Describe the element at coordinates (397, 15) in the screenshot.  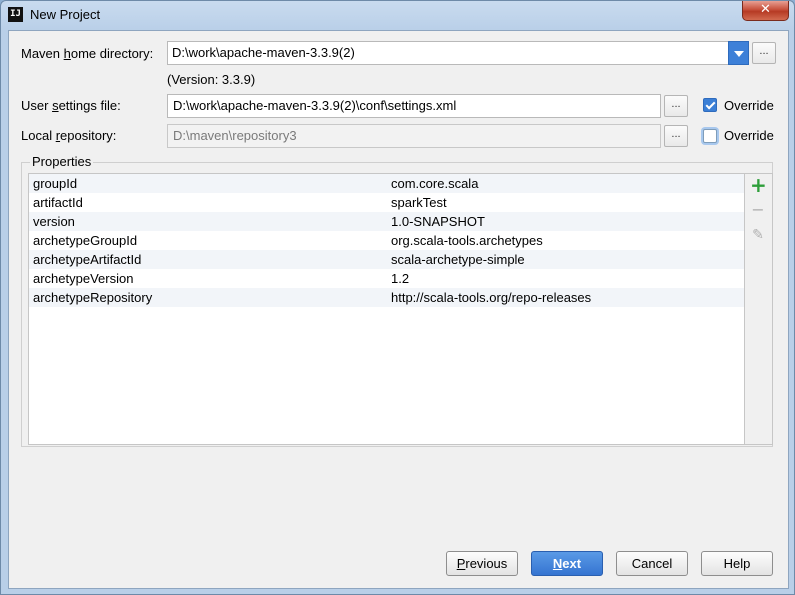
I see `title-bar: IJ New Project ✕` at that location.